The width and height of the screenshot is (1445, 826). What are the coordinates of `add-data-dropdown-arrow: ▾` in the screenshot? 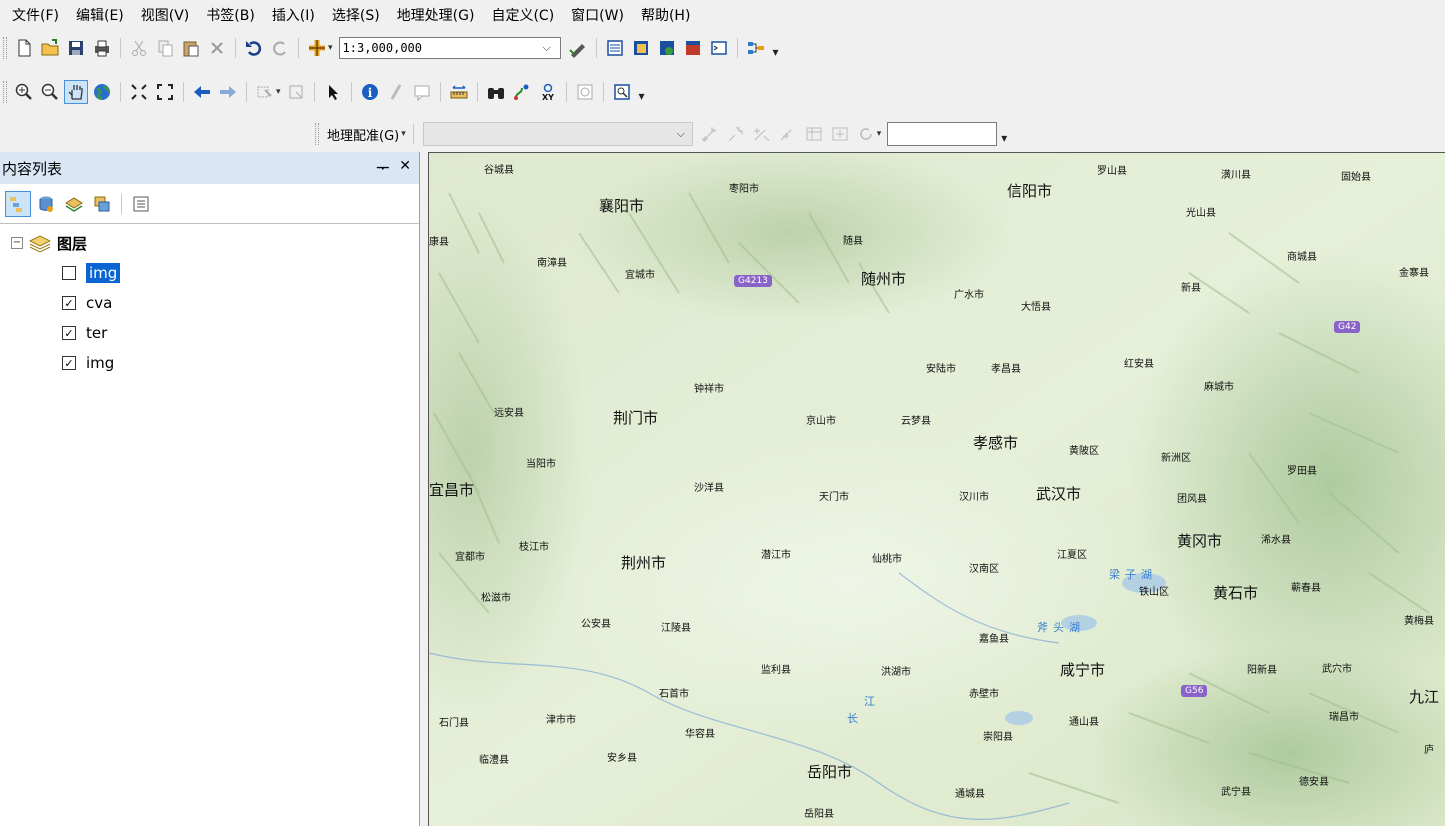 It's located at (330, 48).